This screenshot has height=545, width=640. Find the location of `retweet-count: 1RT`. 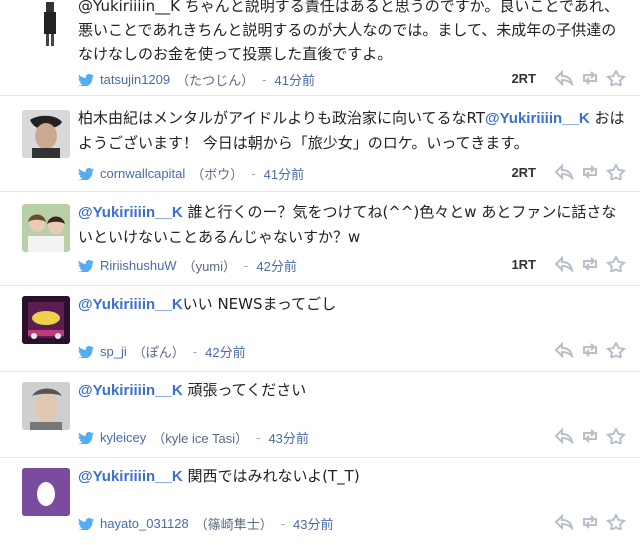

retweet-count: 1RT is located at coordinates (523, 264).